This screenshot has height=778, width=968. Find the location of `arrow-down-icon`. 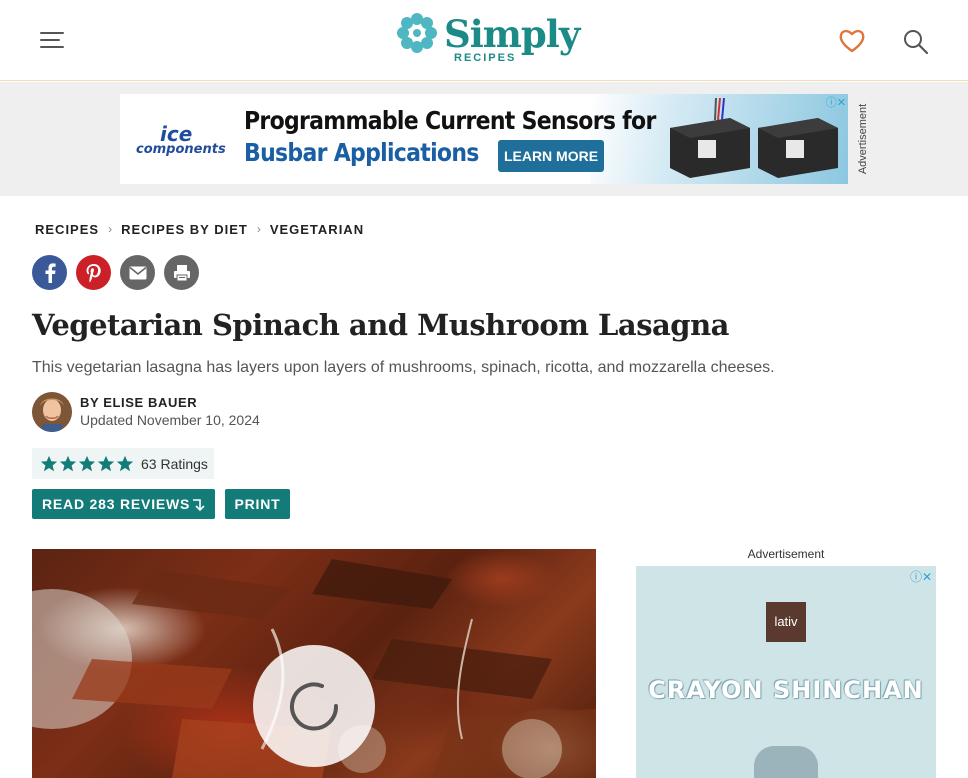

arrow-down-icon is located at coordinates (198, 504).